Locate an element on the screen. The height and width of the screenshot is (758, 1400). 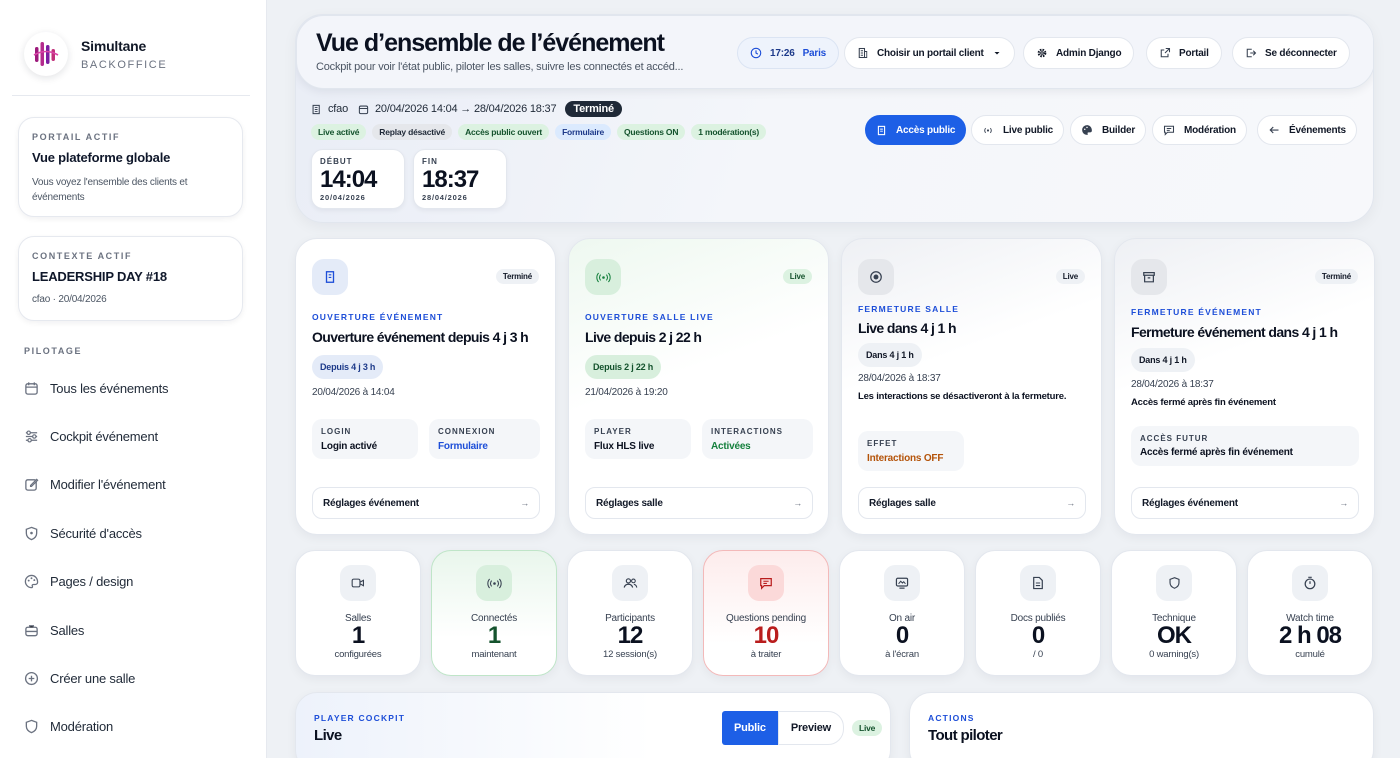
sidebar-item-label: Modération is located at coordinates (82, 726).